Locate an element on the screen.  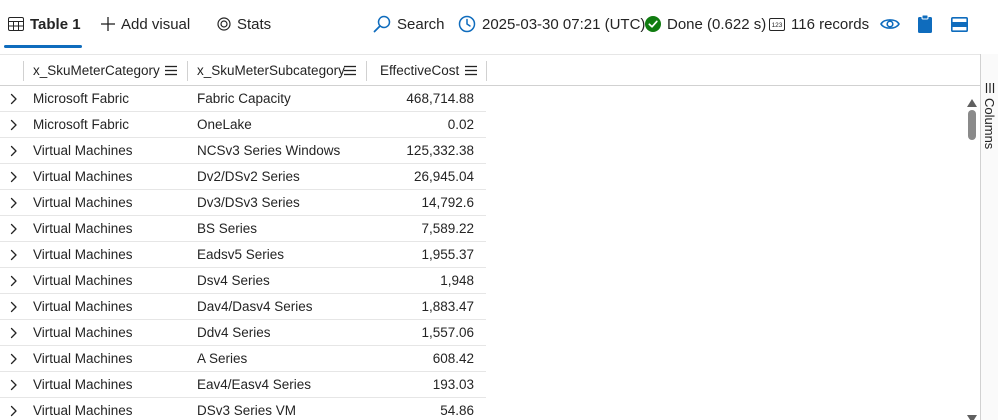
cell-subcategory: Dv3/DSv3 Series is located at coordinates (248, 202).